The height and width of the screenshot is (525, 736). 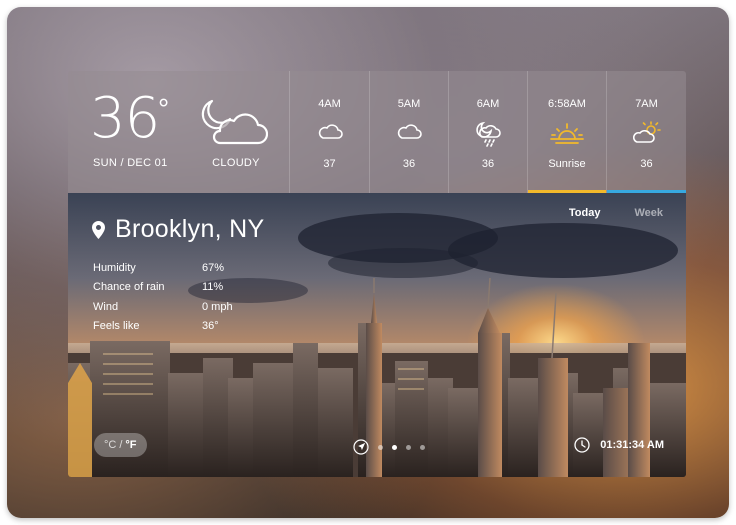 I want to click on hourly-forecast-item: 6:58AM Sunrise, so click(x=567, y=132).